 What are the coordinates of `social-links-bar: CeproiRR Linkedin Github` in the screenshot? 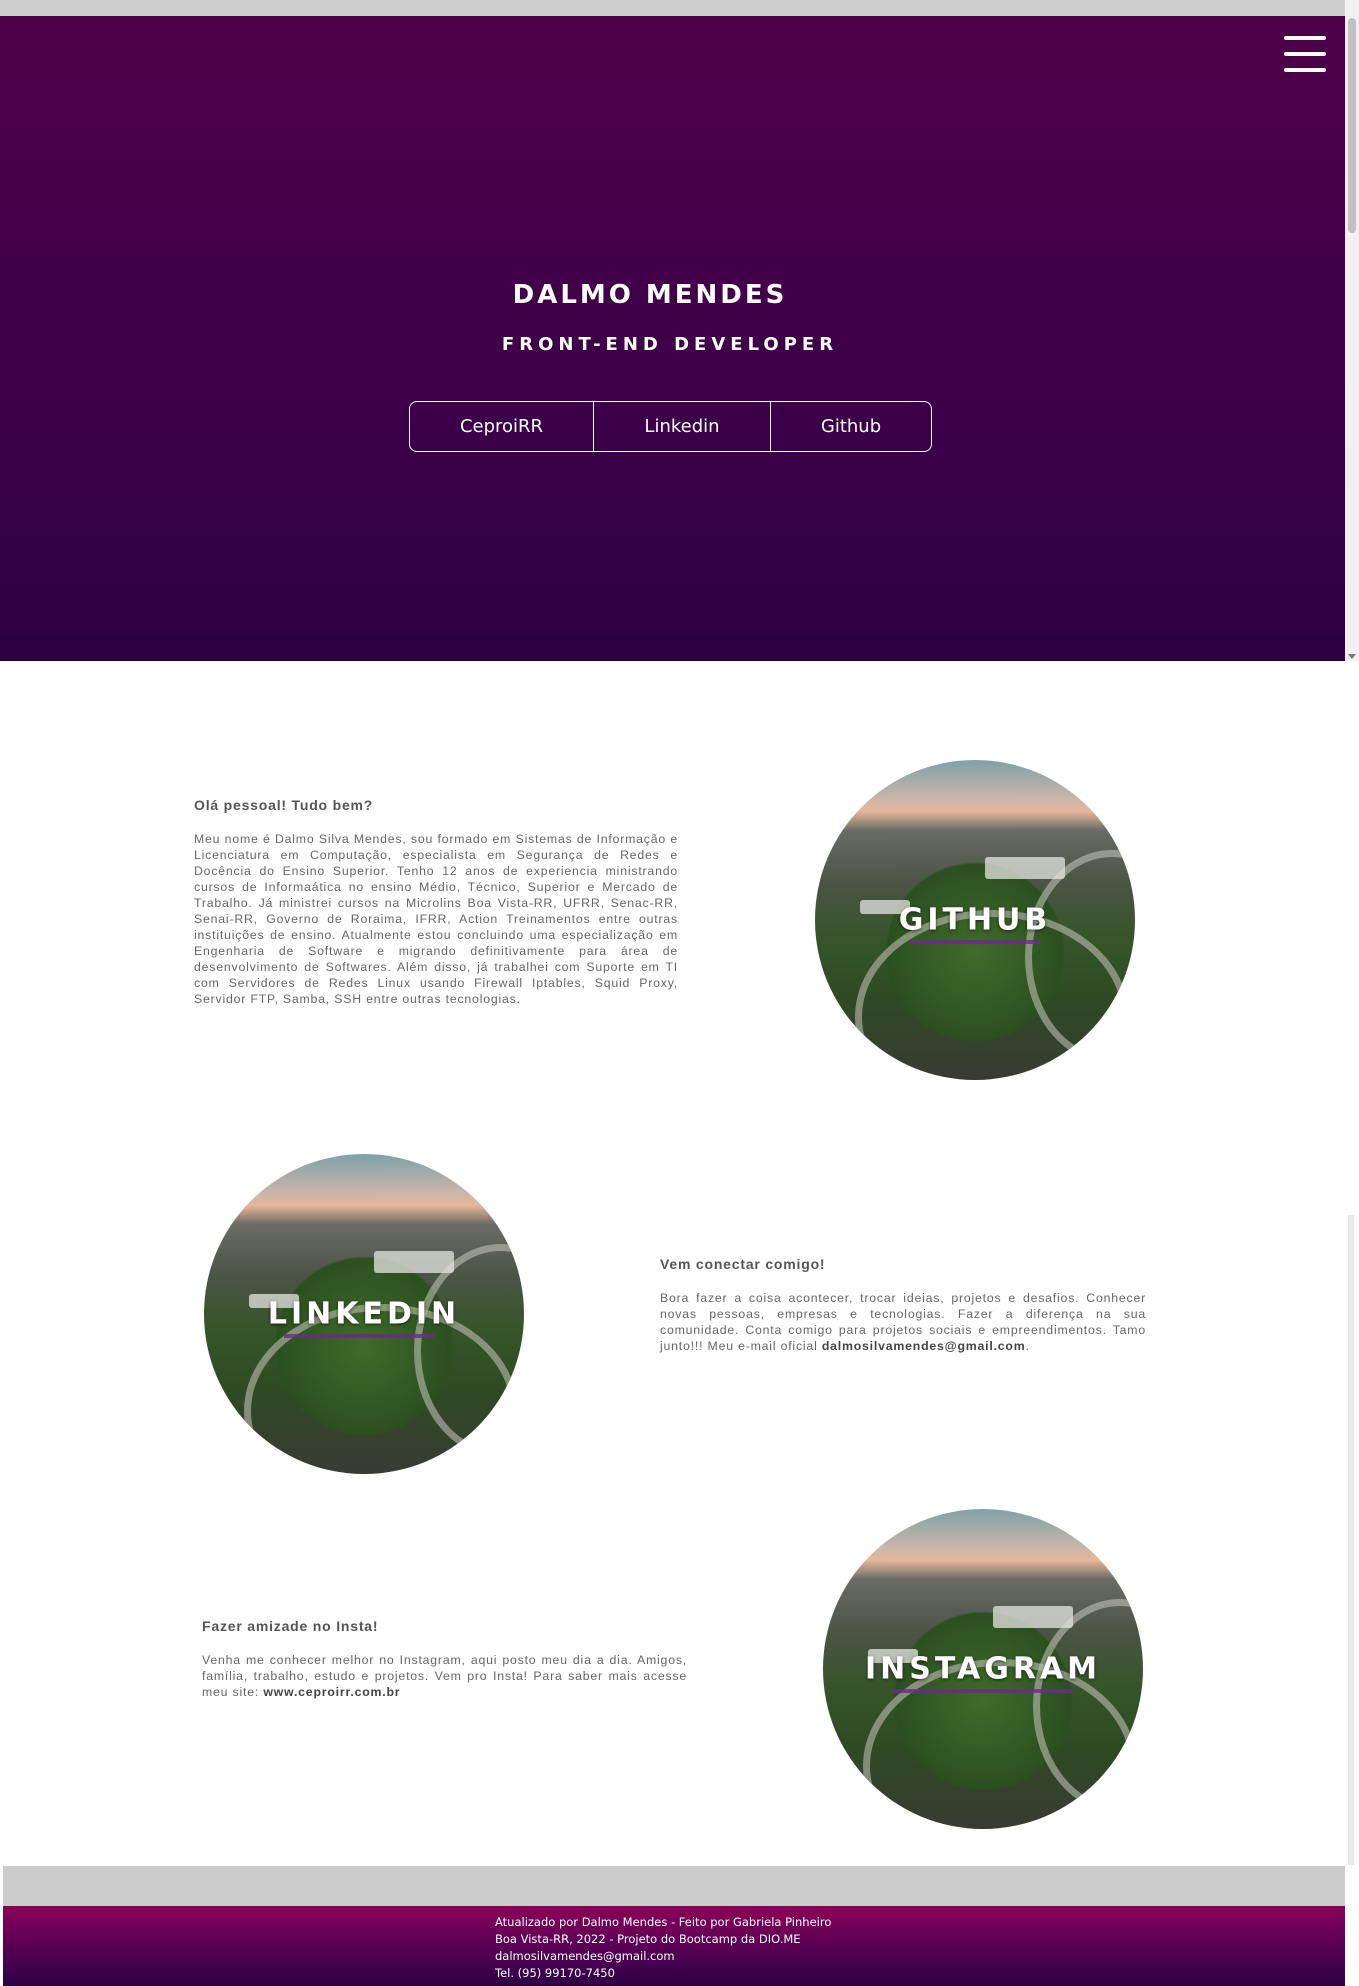 It's located at (670, 426).